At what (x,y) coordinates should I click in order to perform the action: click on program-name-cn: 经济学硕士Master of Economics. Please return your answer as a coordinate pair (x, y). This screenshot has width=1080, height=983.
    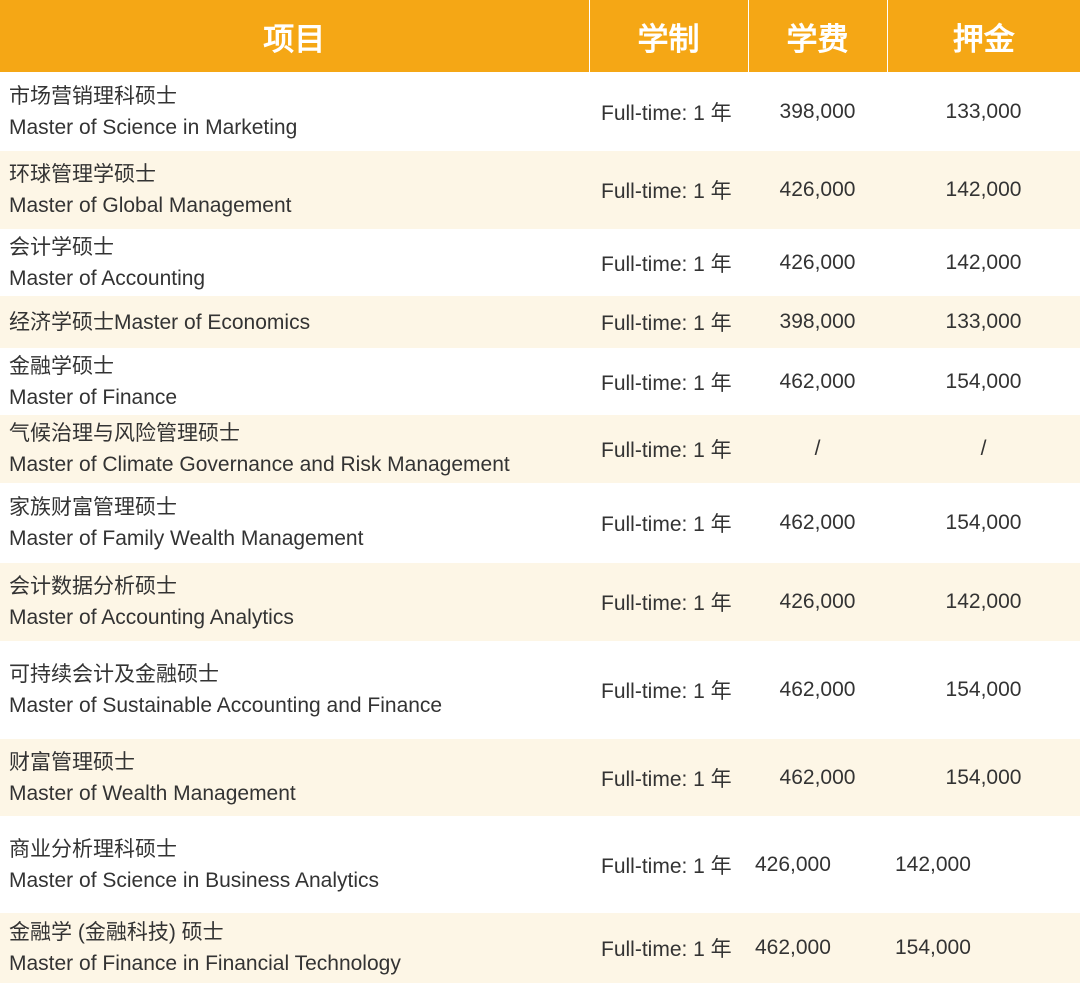
    Looking at the image, I should click on (160, 322).